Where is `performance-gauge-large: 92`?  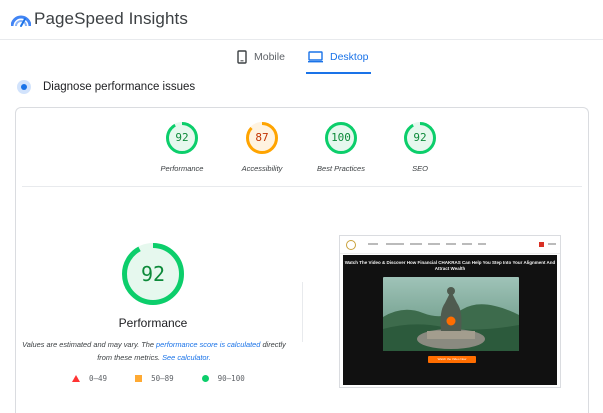
performance-gauge-large: 92 is located at coordinates (153, 274).